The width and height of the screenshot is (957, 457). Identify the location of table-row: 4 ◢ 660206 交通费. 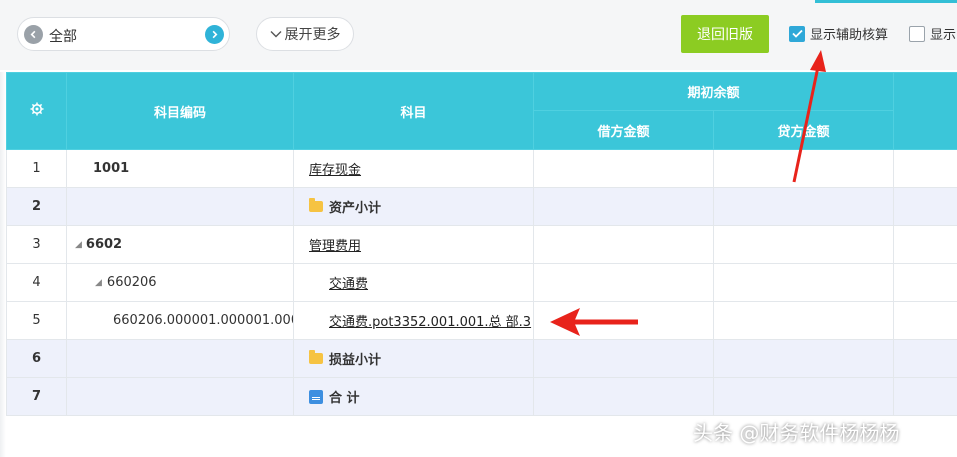
(481, 282).